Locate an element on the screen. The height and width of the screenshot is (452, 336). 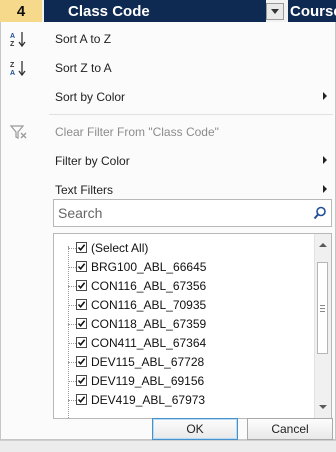
list-item-label: DEV115_ABL_67728 is located at coordinates (148, 362).